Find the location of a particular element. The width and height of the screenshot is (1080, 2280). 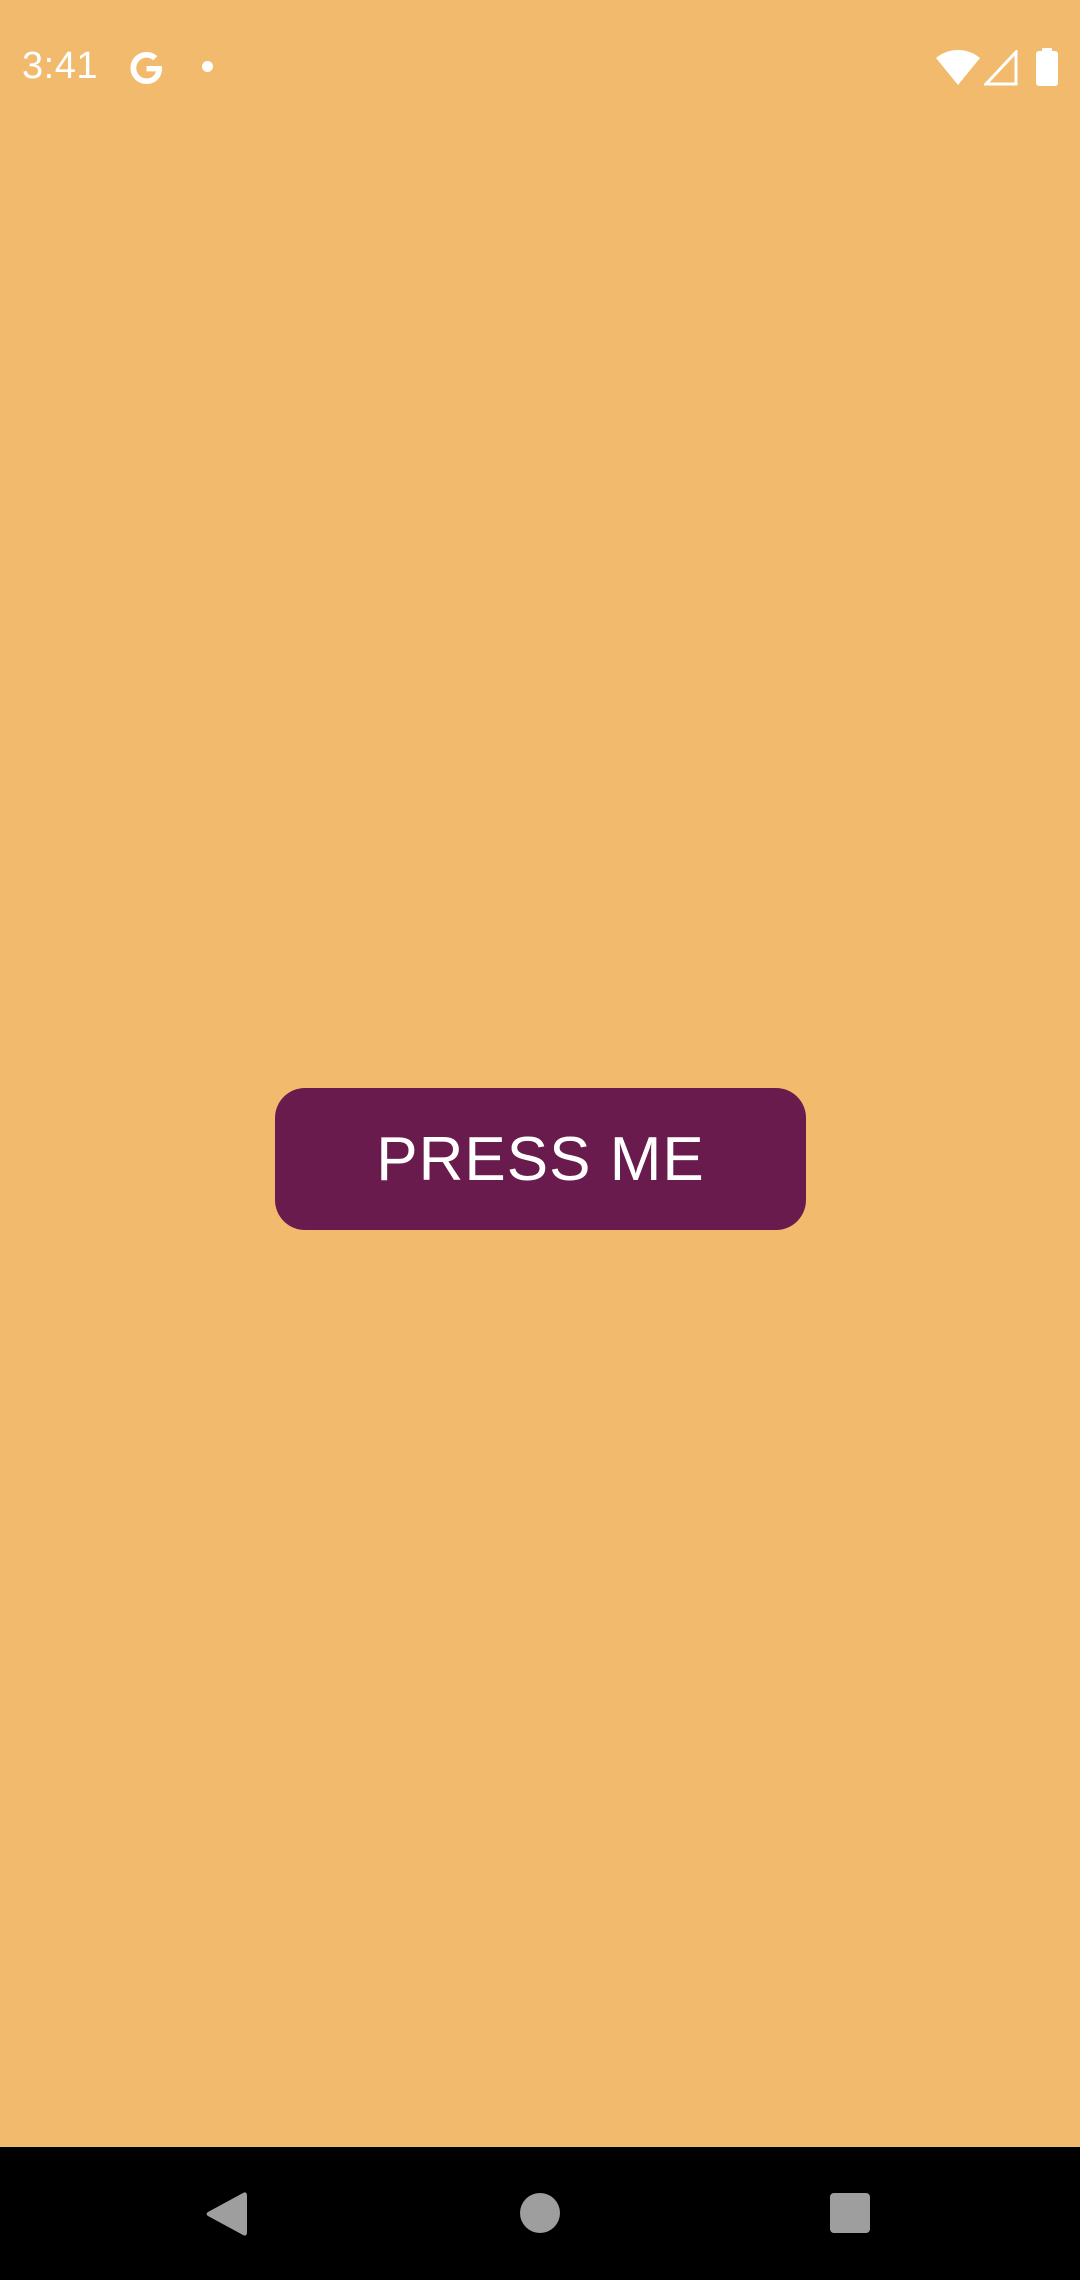

battery-icon is located at coordinates (1047, 67).